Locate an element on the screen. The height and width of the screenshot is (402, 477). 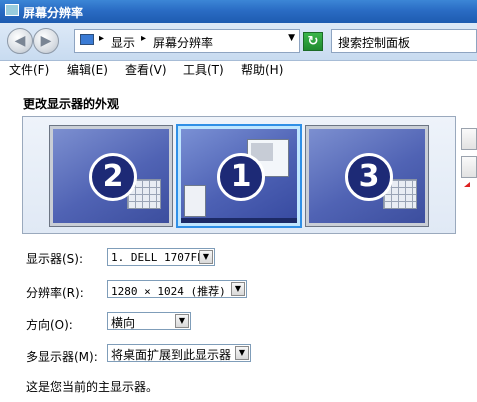
menu-file: 文件(F) is located at coordinates (29, 69).